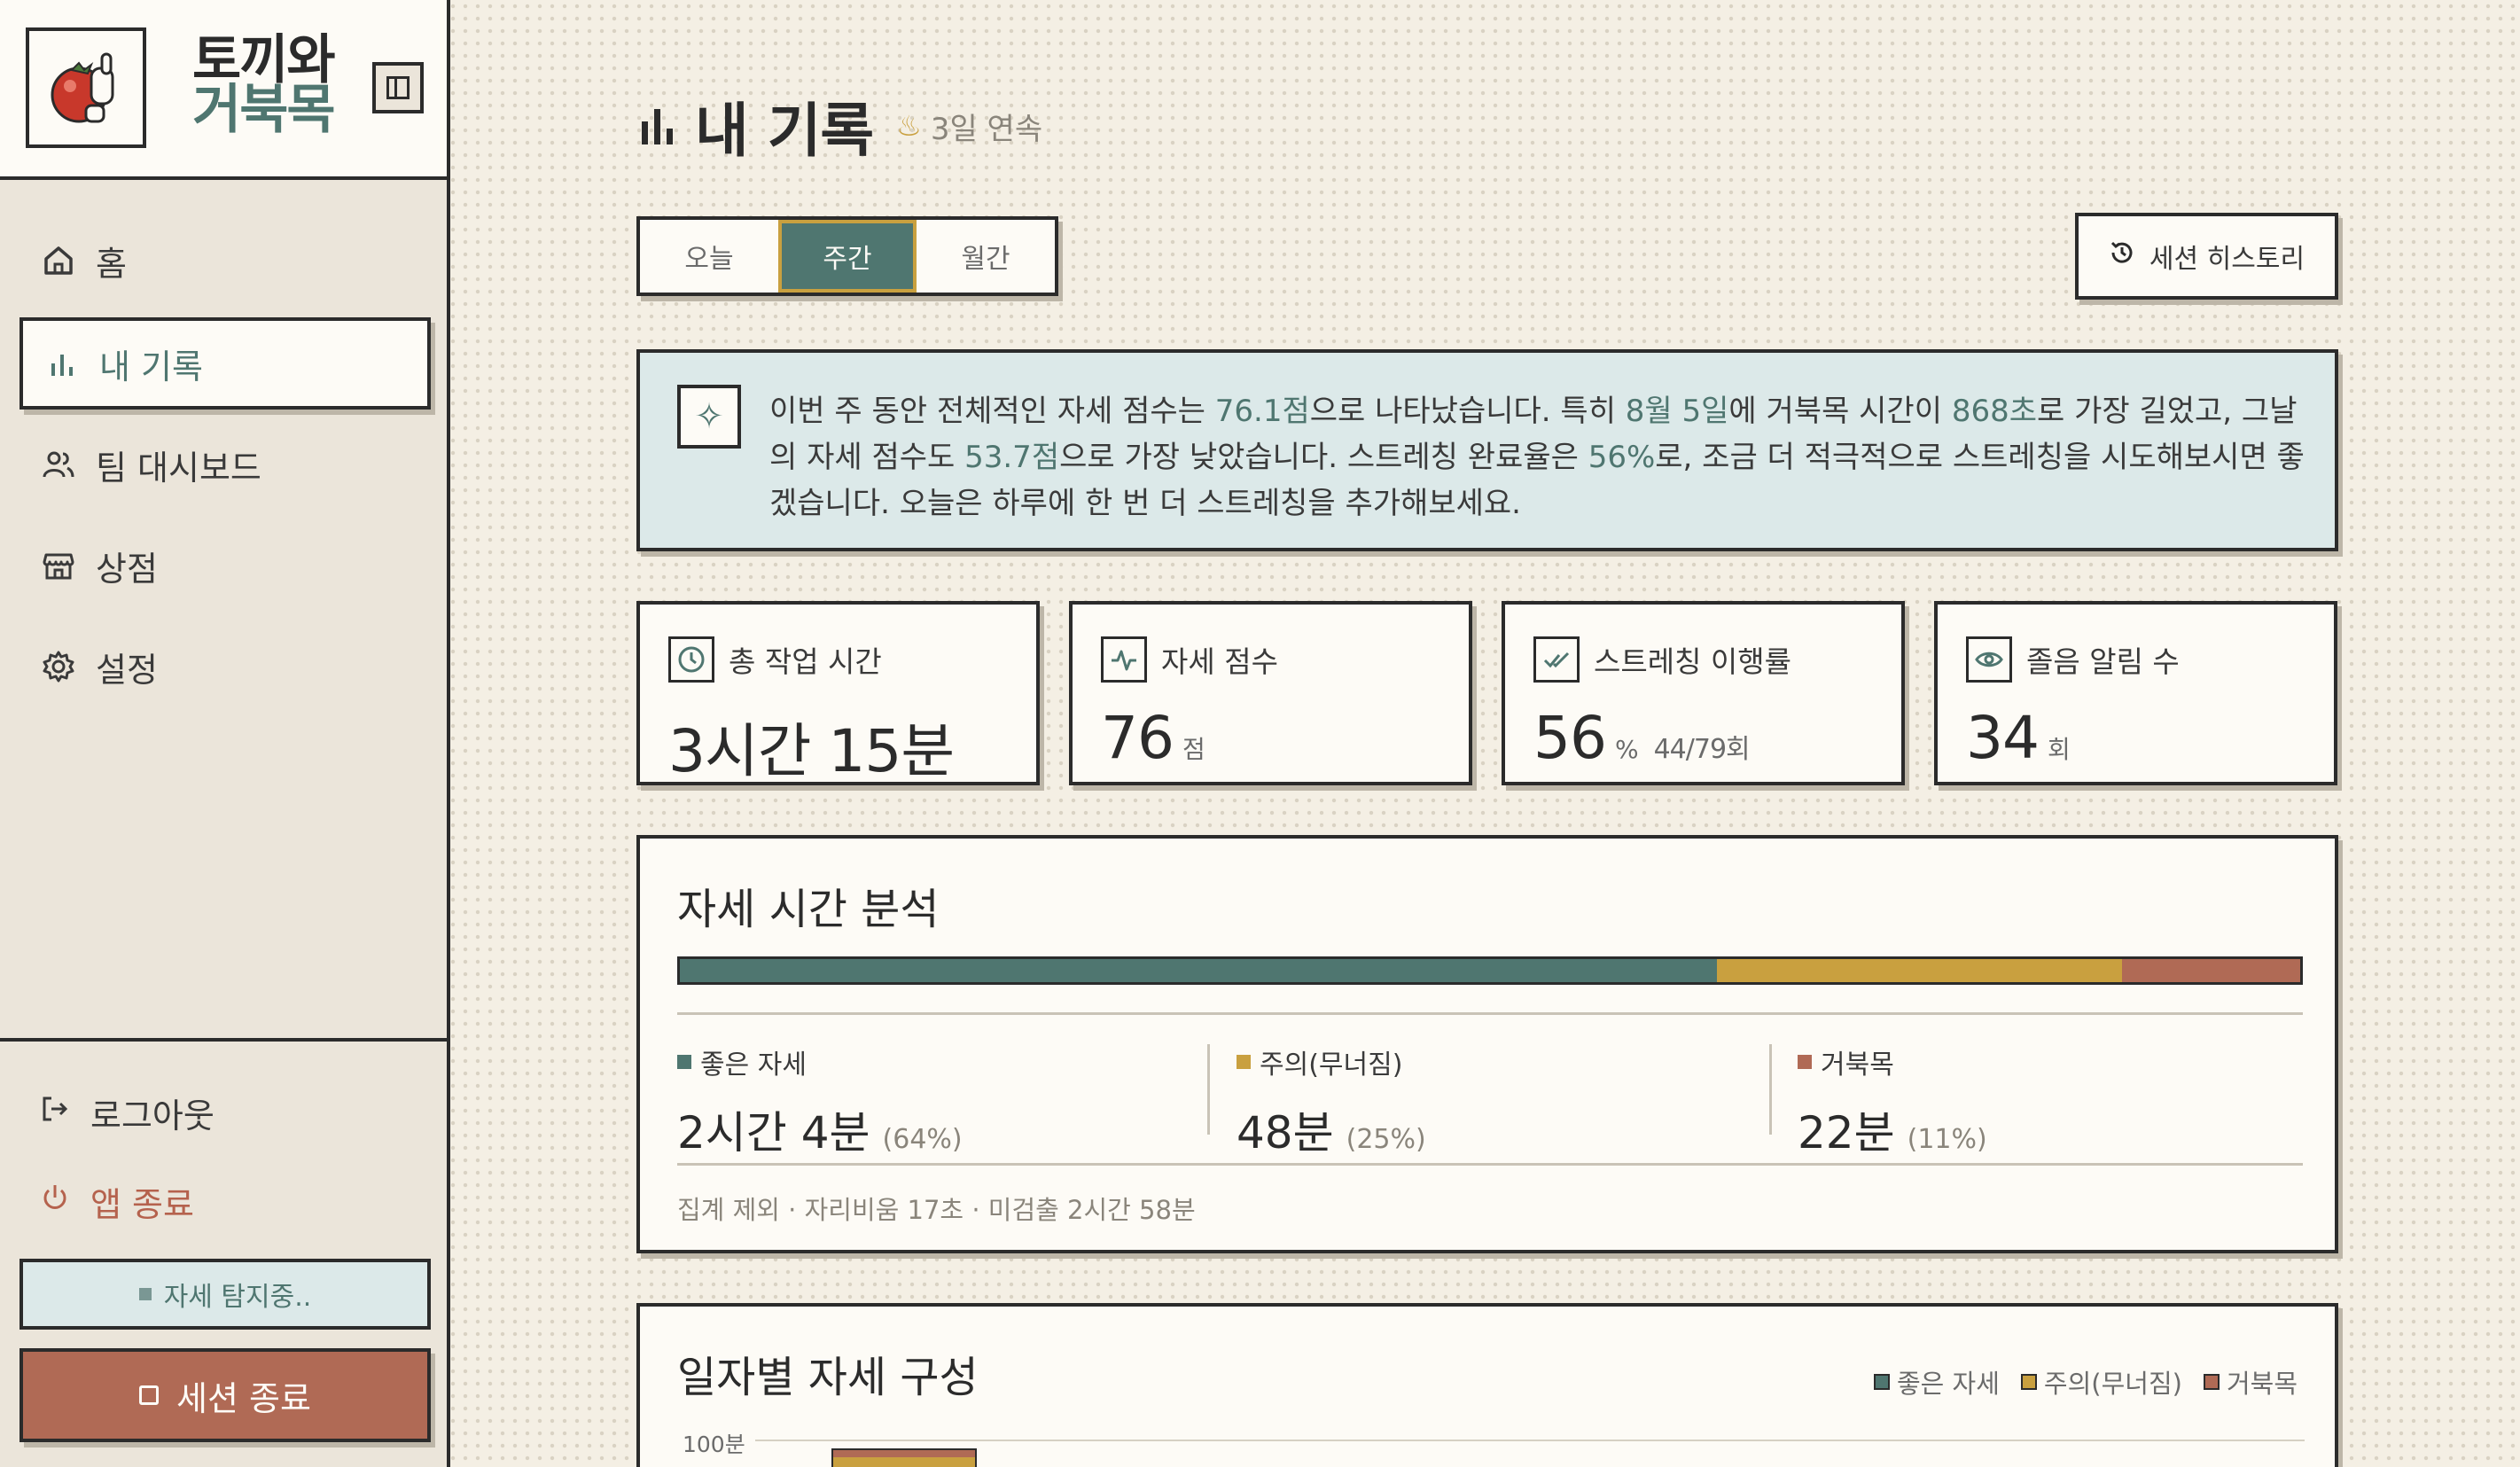  What do you see at coordinates (1556, 659) in the screenshot?
I see `check-icon` at bounding box center [1556, 659].